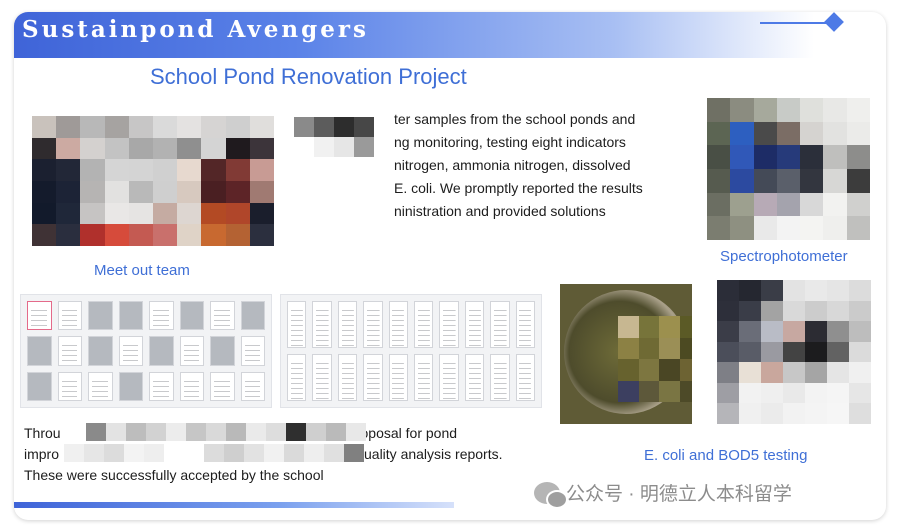  Describe the element at coordinates (510, 142) in the screenshot. I see `text-line: ng monitoring, testing eight indicators` at that location.